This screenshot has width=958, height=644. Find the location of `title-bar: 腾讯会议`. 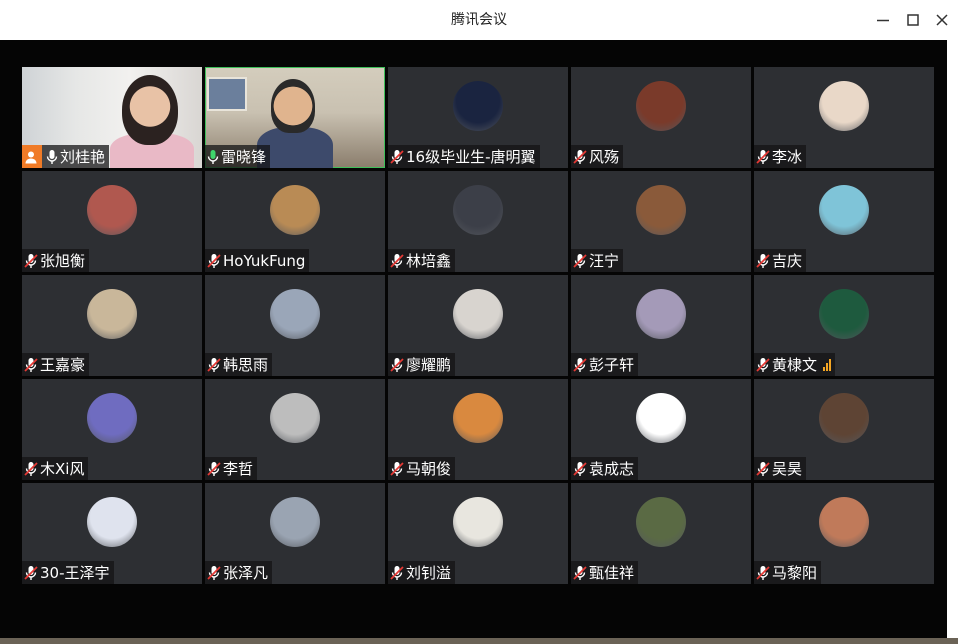

title-bar: 腾讯会议 is located at coordinates (479, 20).